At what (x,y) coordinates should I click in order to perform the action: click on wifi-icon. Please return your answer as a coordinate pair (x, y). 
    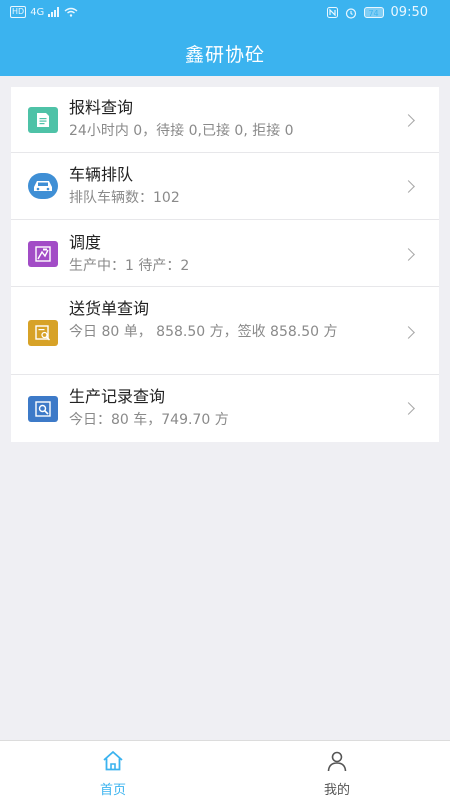
    Looking at the image, I should click on (71, 12).